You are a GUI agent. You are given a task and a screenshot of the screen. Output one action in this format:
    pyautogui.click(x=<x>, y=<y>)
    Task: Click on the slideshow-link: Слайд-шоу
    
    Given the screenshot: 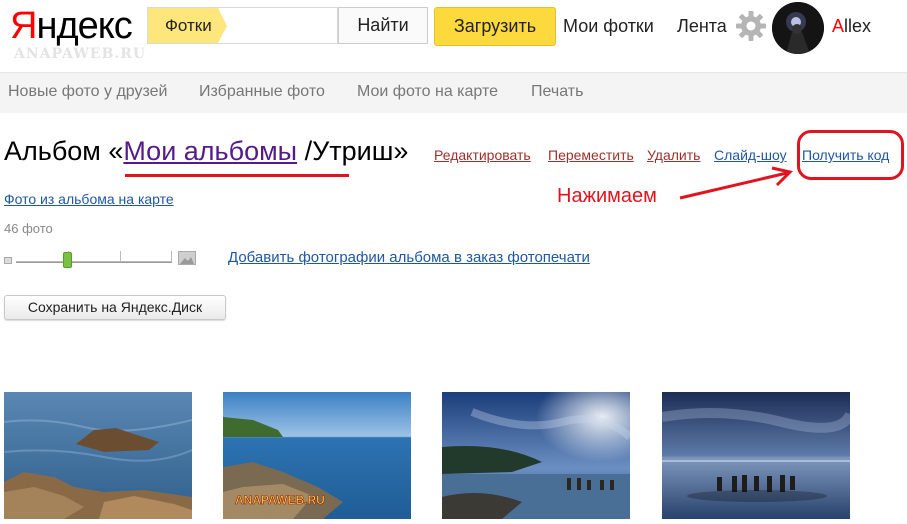 What is the action you would take?
    pyautogui.click(x=750, y=155)
    